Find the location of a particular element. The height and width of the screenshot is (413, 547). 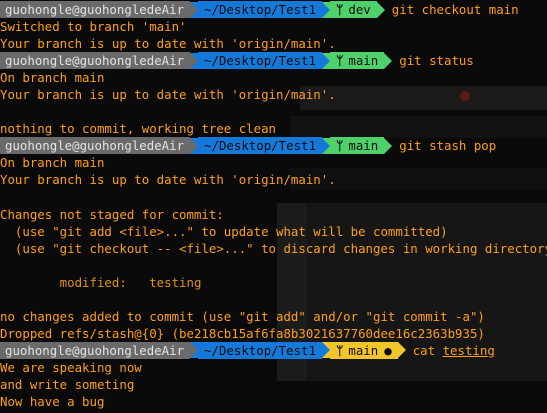

branch-name: dev is located at coordinates (359, 9).